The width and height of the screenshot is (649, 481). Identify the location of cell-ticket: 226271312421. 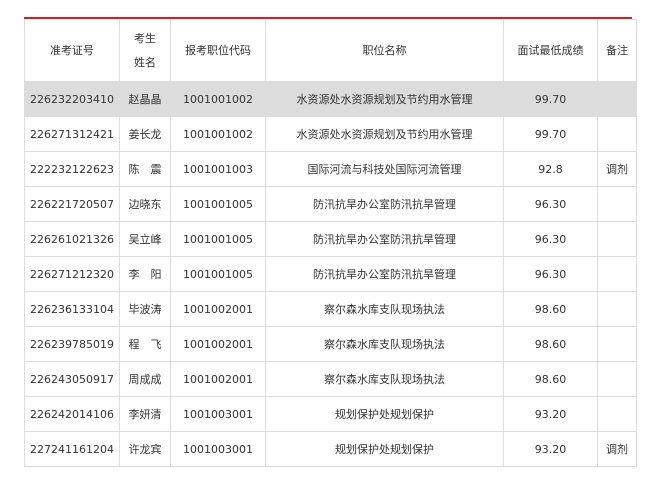
(72, 134).